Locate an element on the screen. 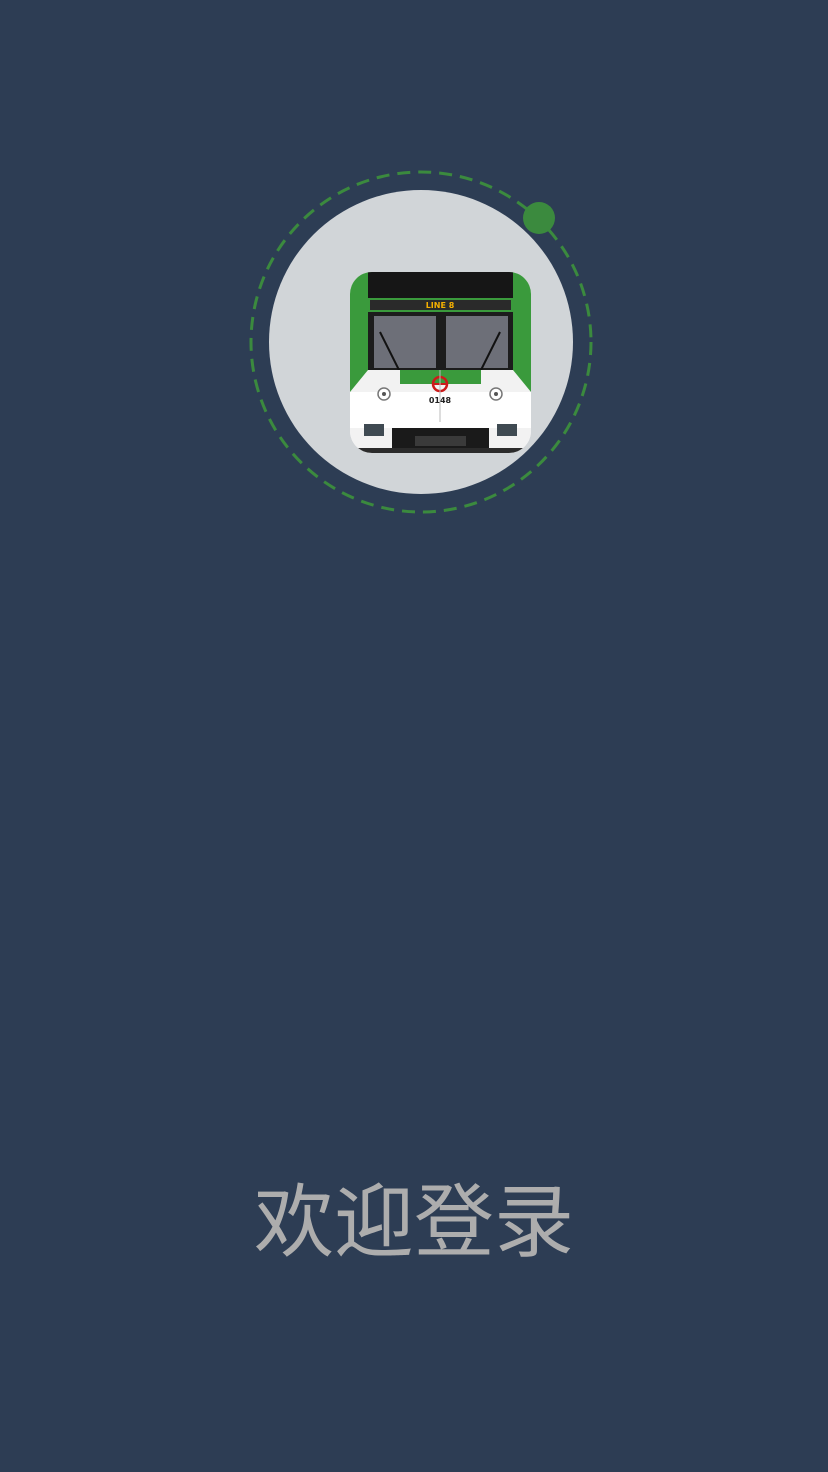  logo-container: LINE 8 0148 is located at coordinates (421, 342).